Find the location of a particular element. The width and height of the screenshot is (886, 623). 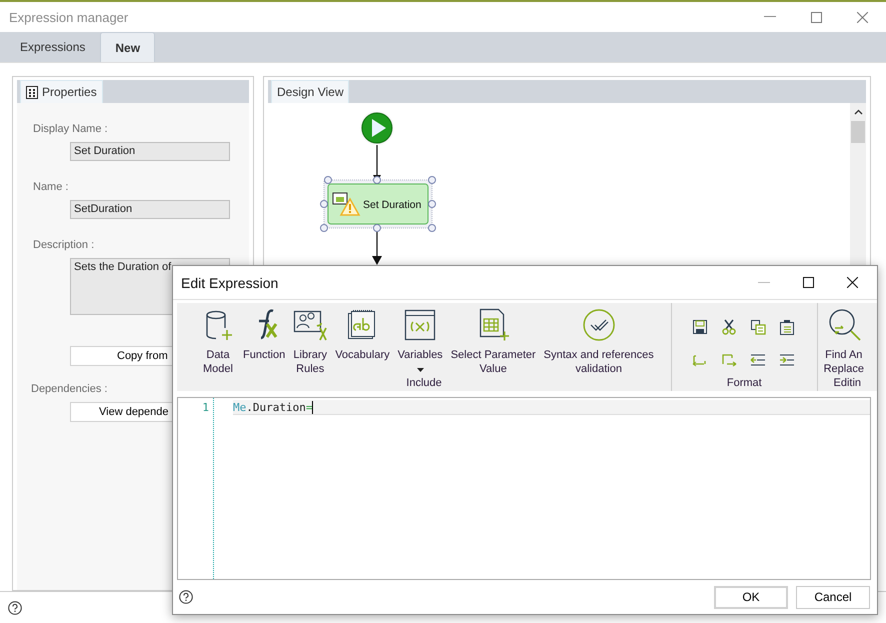

node-label: Set Duration is located at coordinates (392, 205).